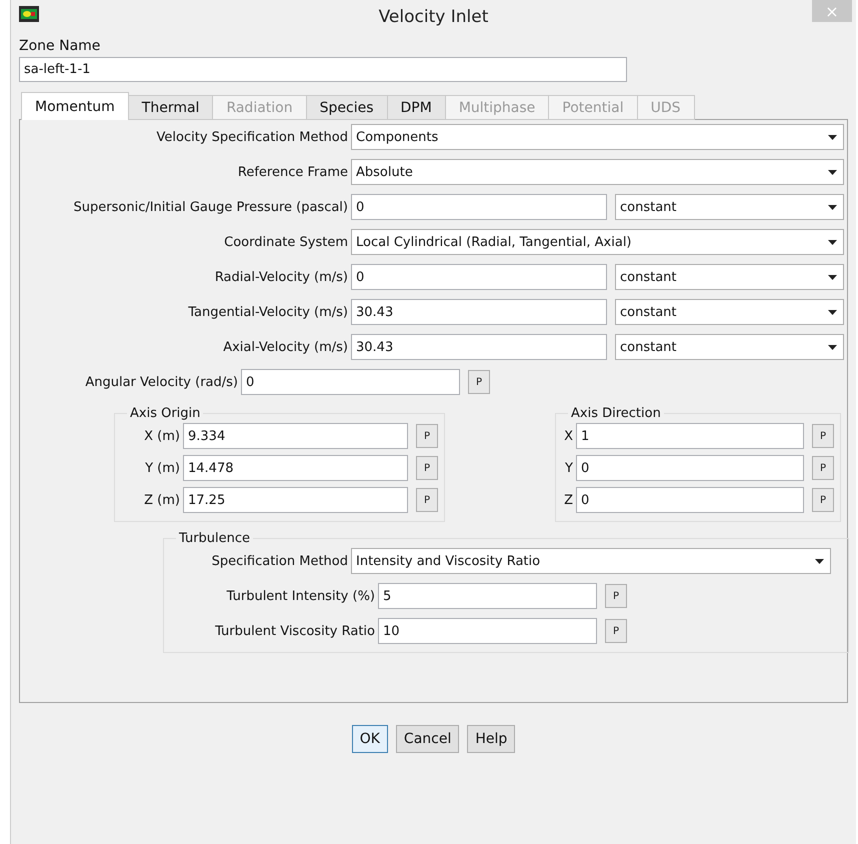 The image size is (858, 844). What do you see at coordinates (597, 242) in the screenshot?
I see `dropdown: Local Cylindrical (Radial, Tangential, Axial)` at bounding box center [597, 242].